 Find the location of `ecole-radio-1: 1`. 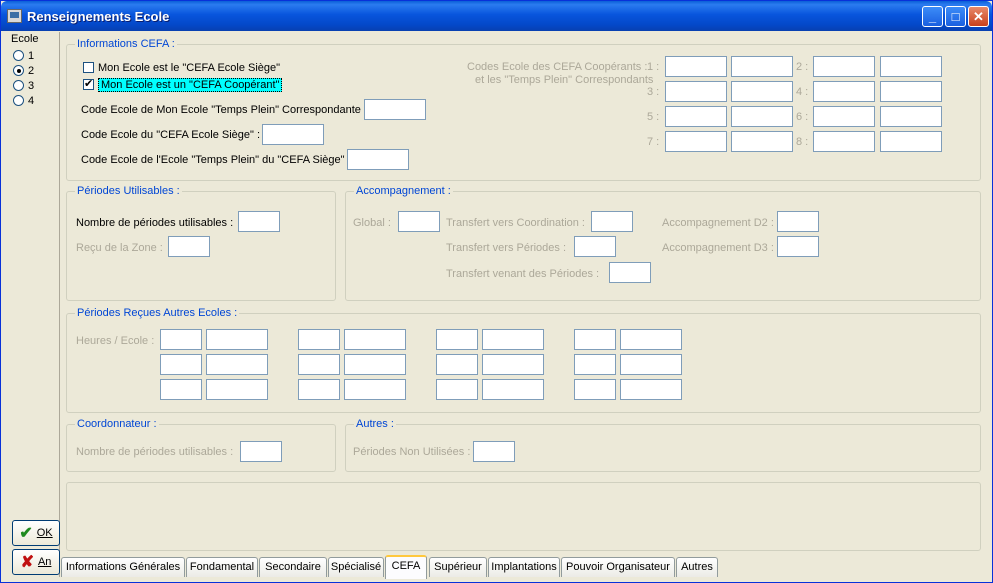

ecole-radio-1: 1 is located at coordinates (23, 56).